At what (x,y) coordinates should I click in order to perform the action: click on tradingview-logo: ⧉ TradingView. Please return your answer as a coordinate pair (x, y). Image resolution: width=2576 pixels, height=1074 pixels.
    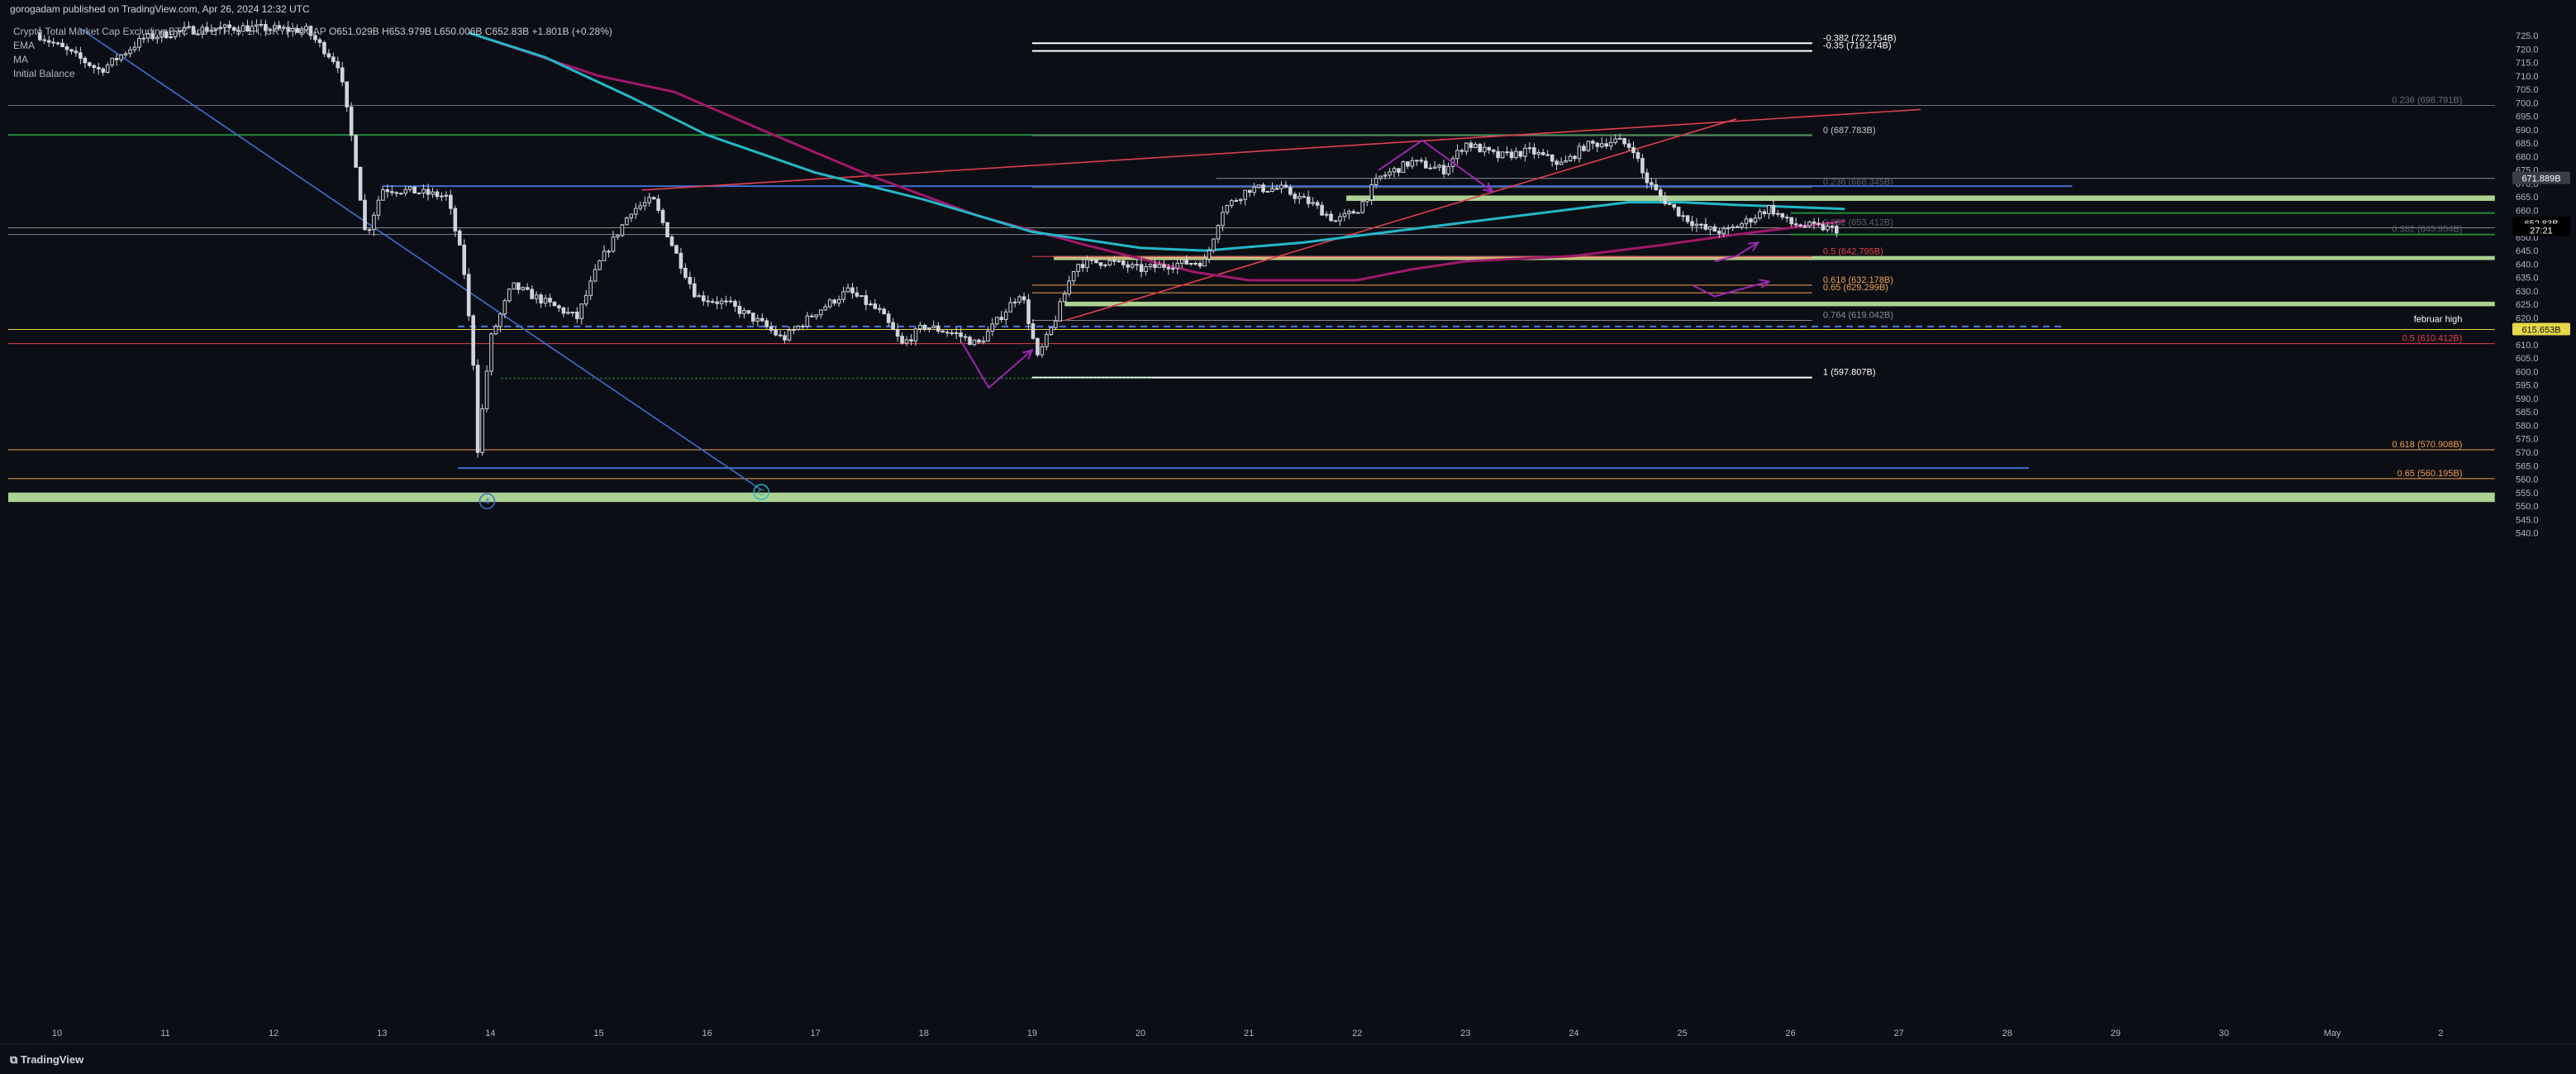
    Looking at the image, I should click on (47, 1060).